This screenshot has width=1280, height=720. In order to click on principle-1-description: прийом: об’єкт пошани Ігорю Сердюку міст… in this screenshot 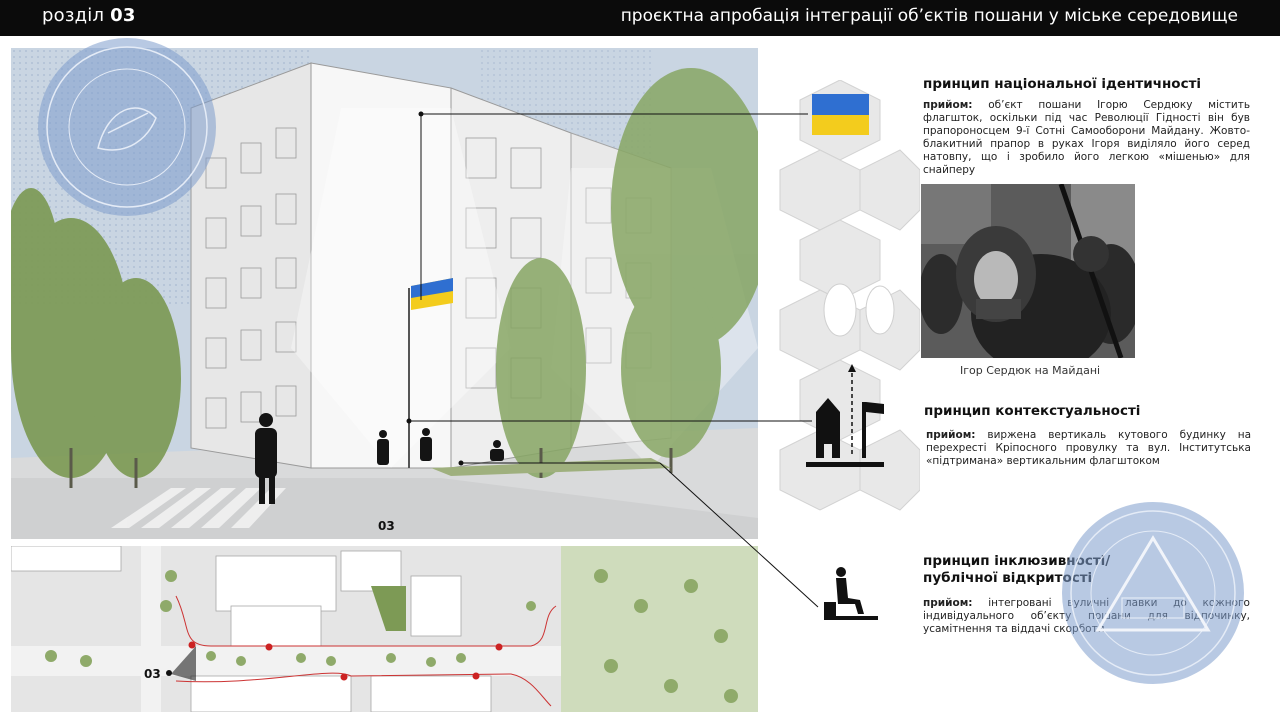, I will do `click(1086, 138)`.